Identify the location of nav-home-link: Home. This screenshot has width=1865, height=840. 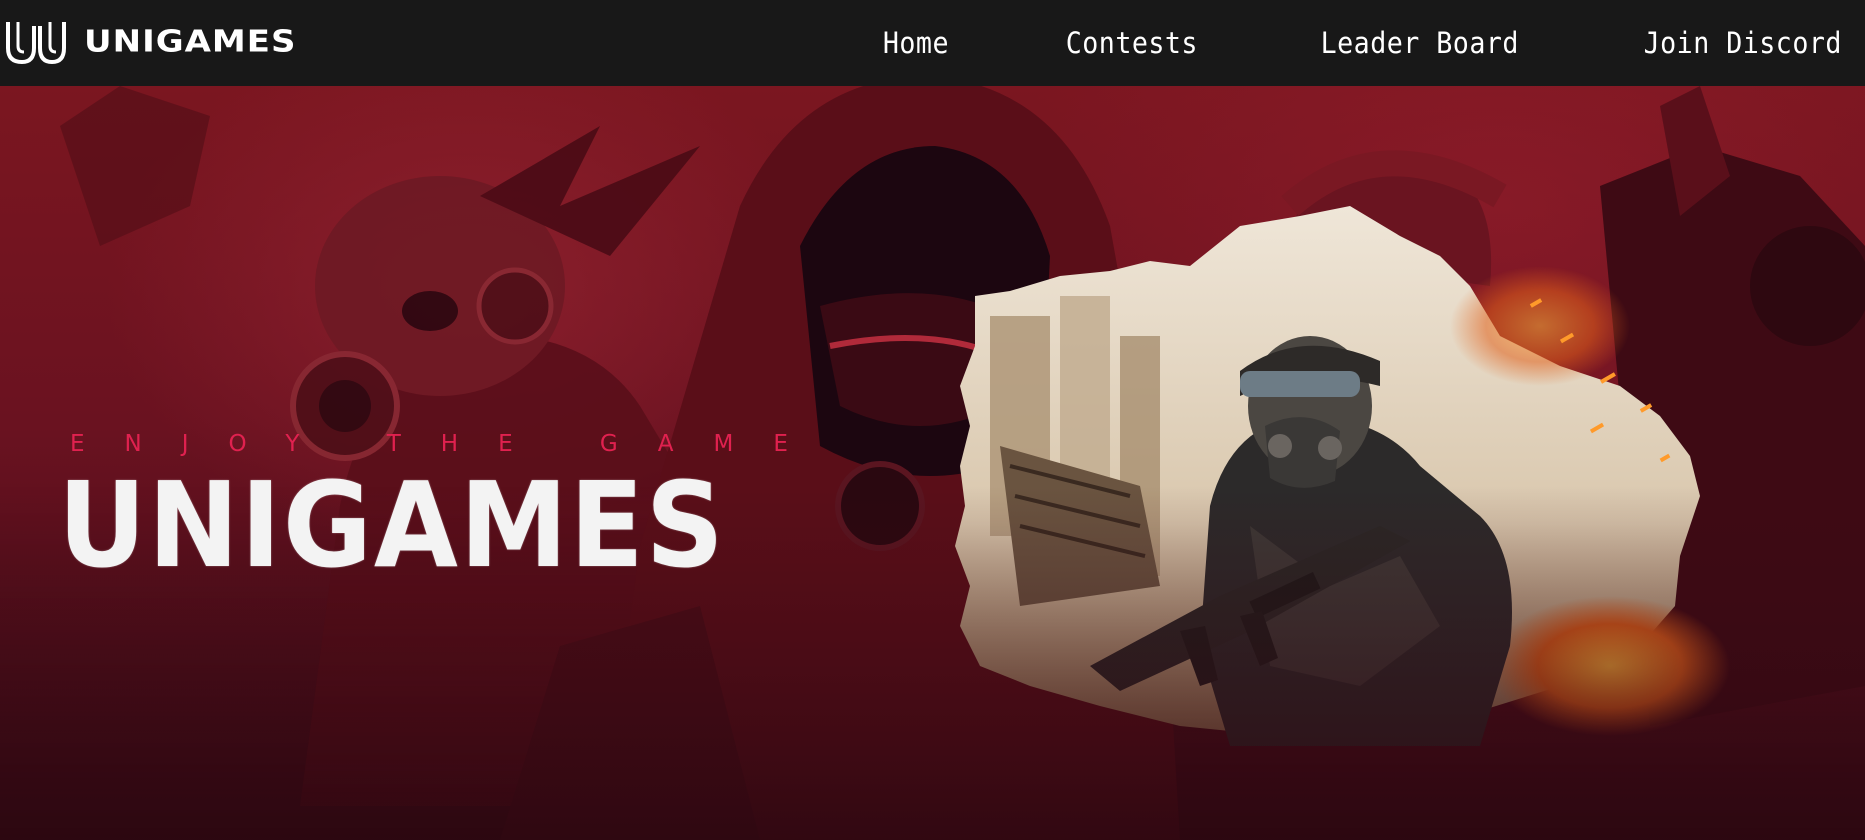
(916, 43).